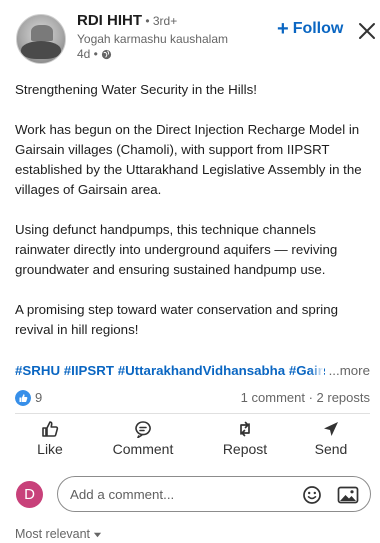 Image resolution: width=380 pixels, height=543 pixels. What do you see at coordinates (29, 494) in the screenshot?
I see `user-avatar: D` at bounding box center [29, 494].